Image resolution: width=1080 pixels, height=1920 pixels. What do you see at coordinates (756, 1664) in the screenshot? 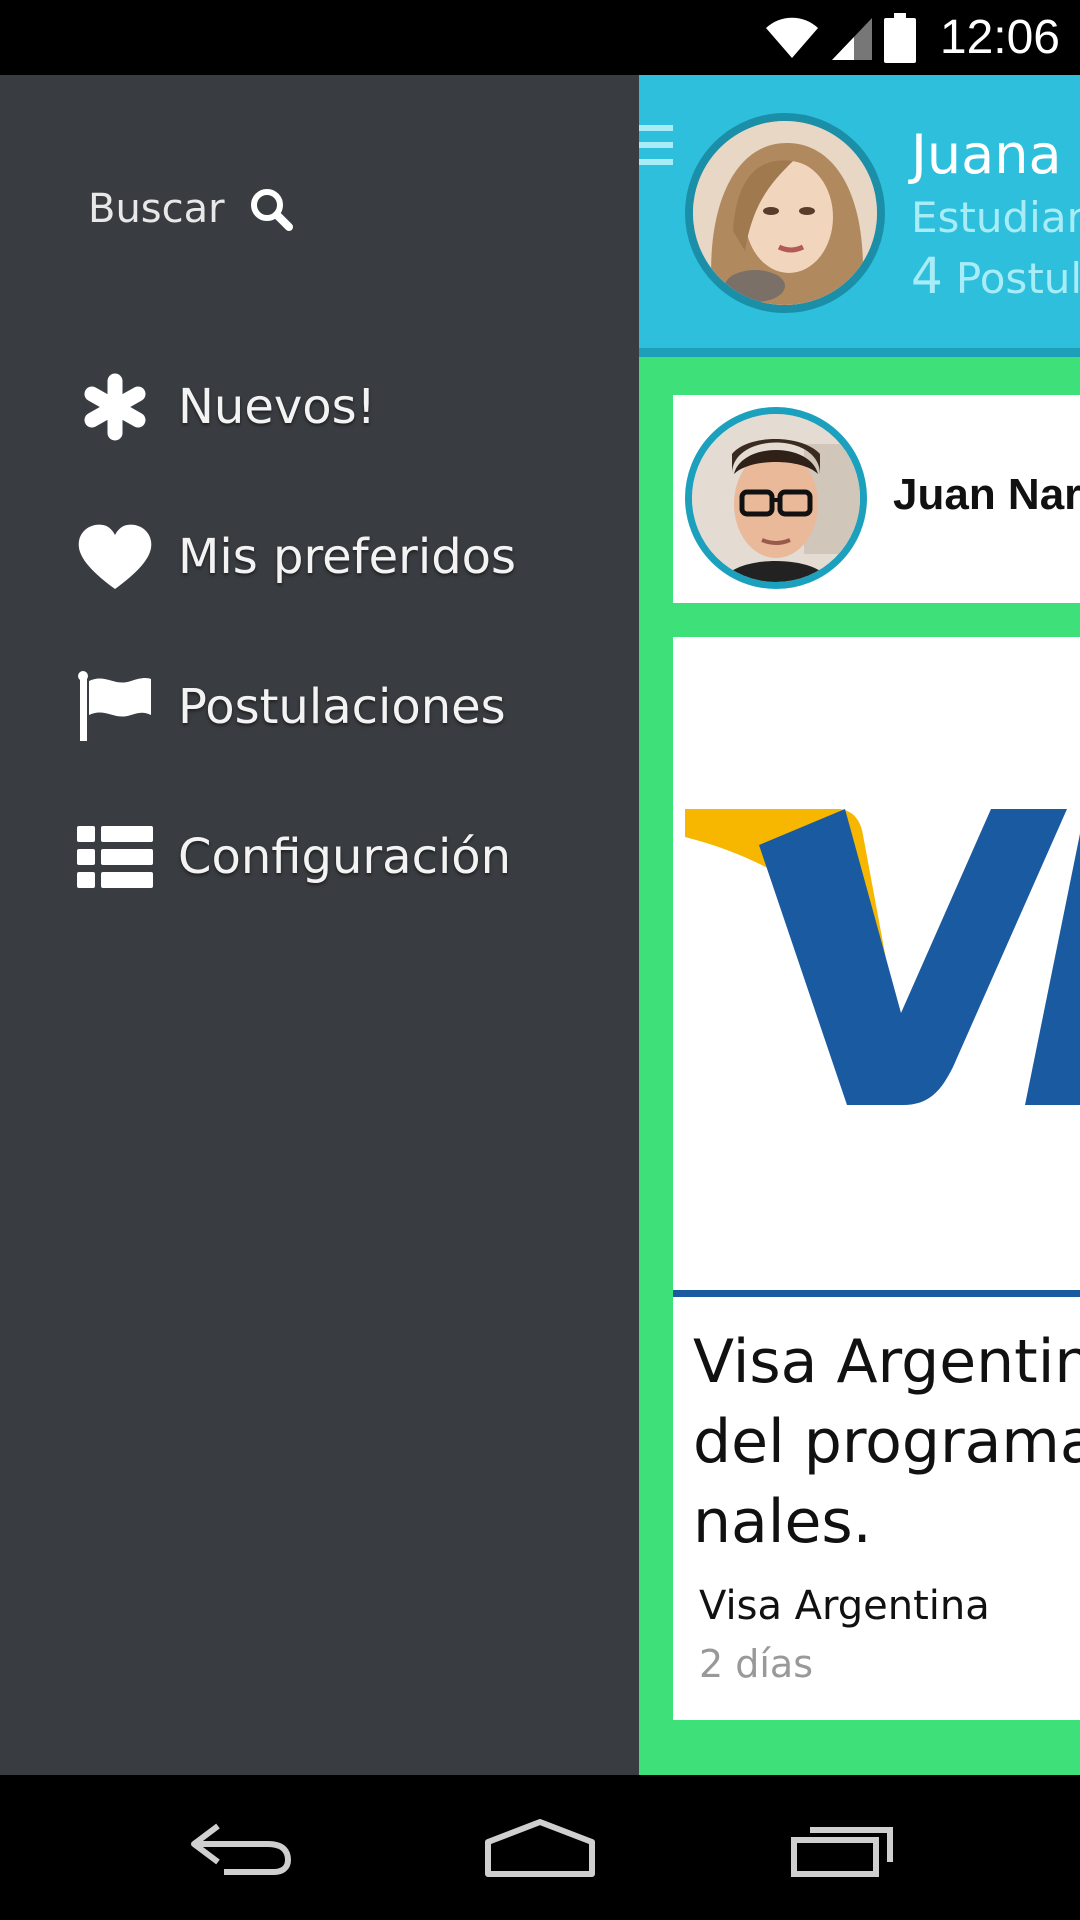
I see `post-time: 2 días` at bounding box center [756, 1664].